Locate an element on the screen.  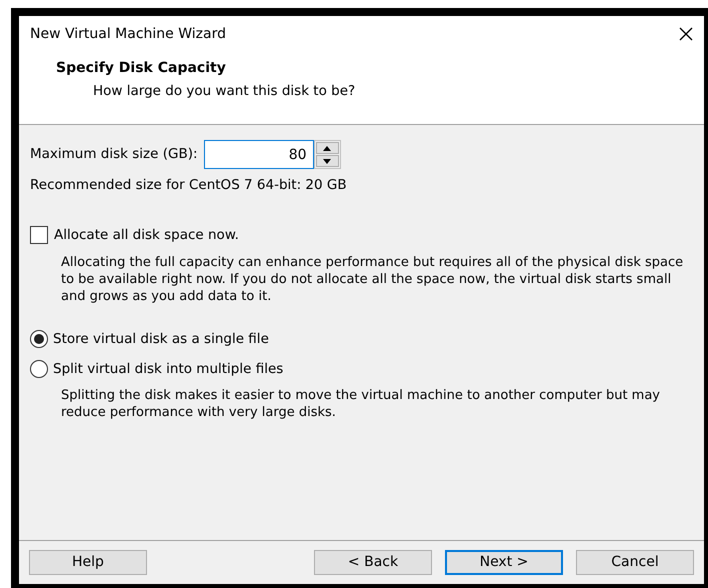
up-arrow-icon is located at coordinates (327, 148).